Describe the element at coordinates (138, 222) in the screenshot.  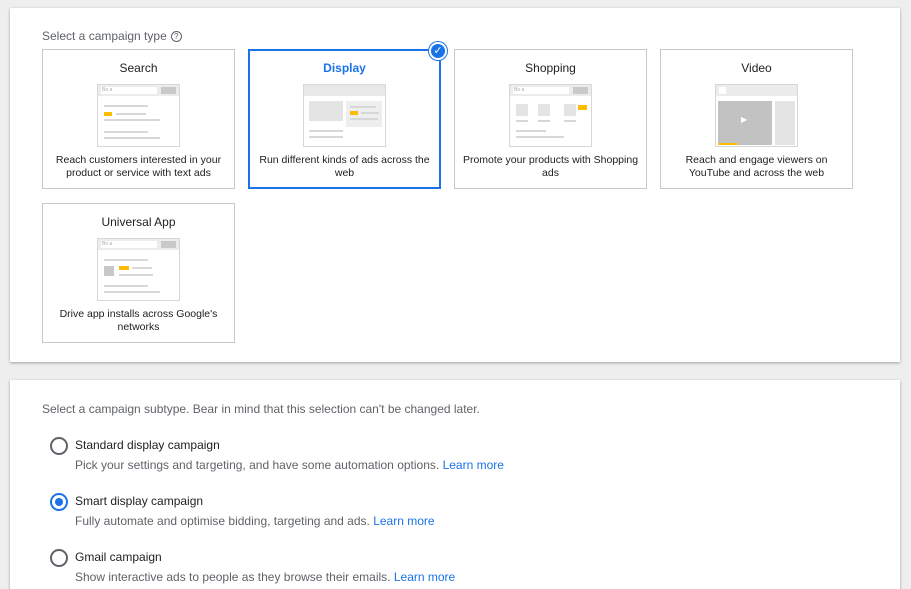
I see `card-title: Universal App` at that location.